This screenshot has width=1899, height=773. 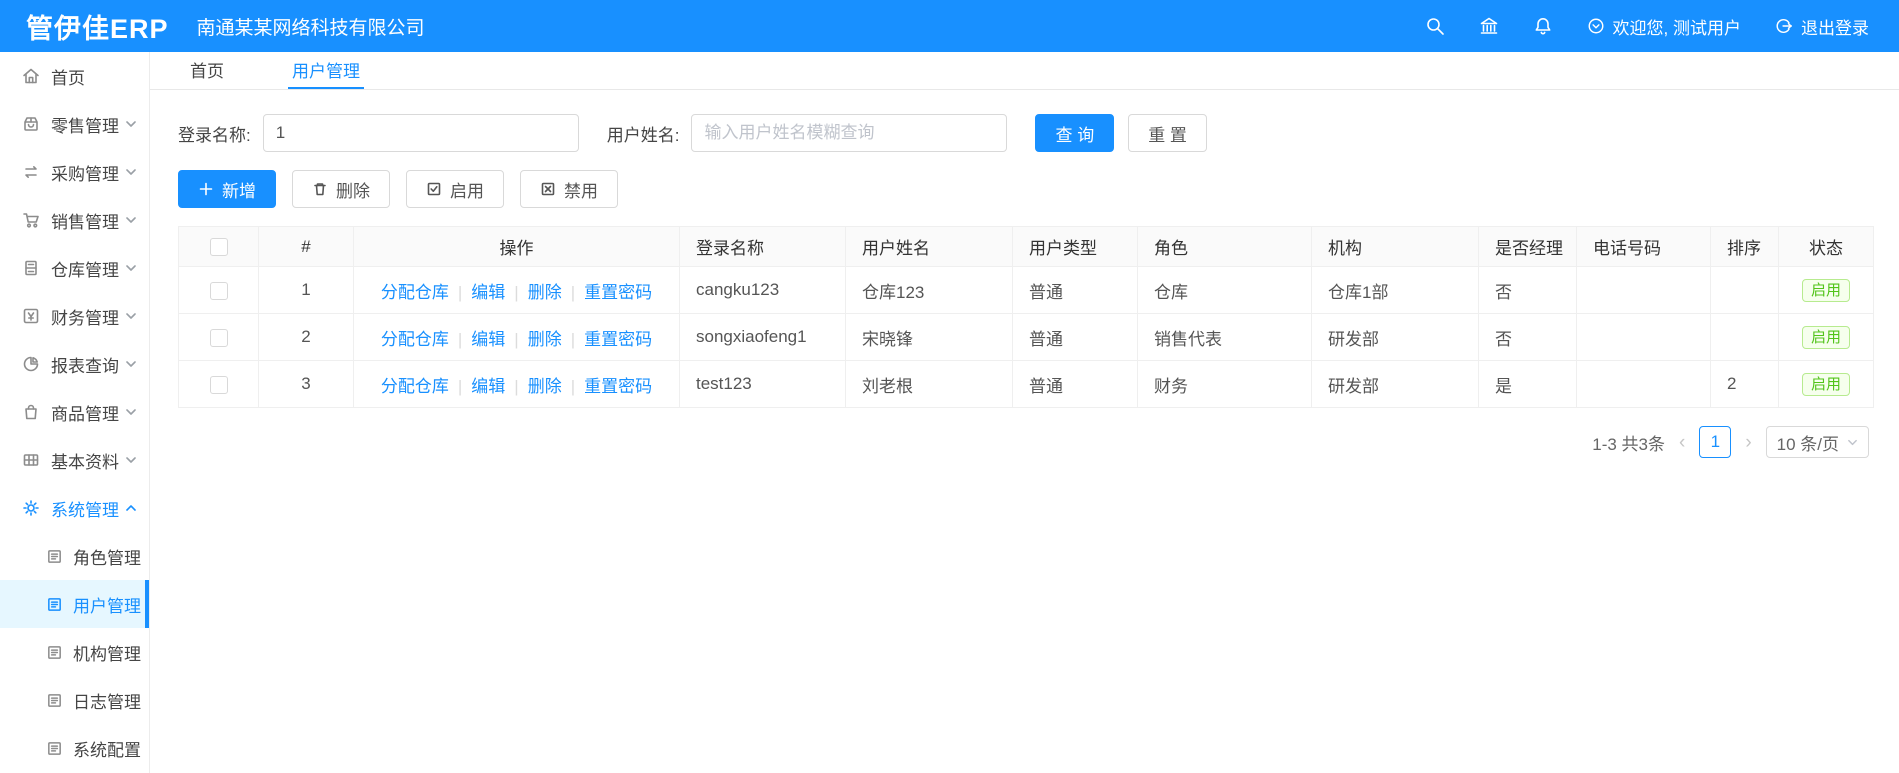 What do you see at coordinates (74, 748) in the screenshot?
I see `sidebar-subitem-config: 系统配置` at bounding box center [74, 748].